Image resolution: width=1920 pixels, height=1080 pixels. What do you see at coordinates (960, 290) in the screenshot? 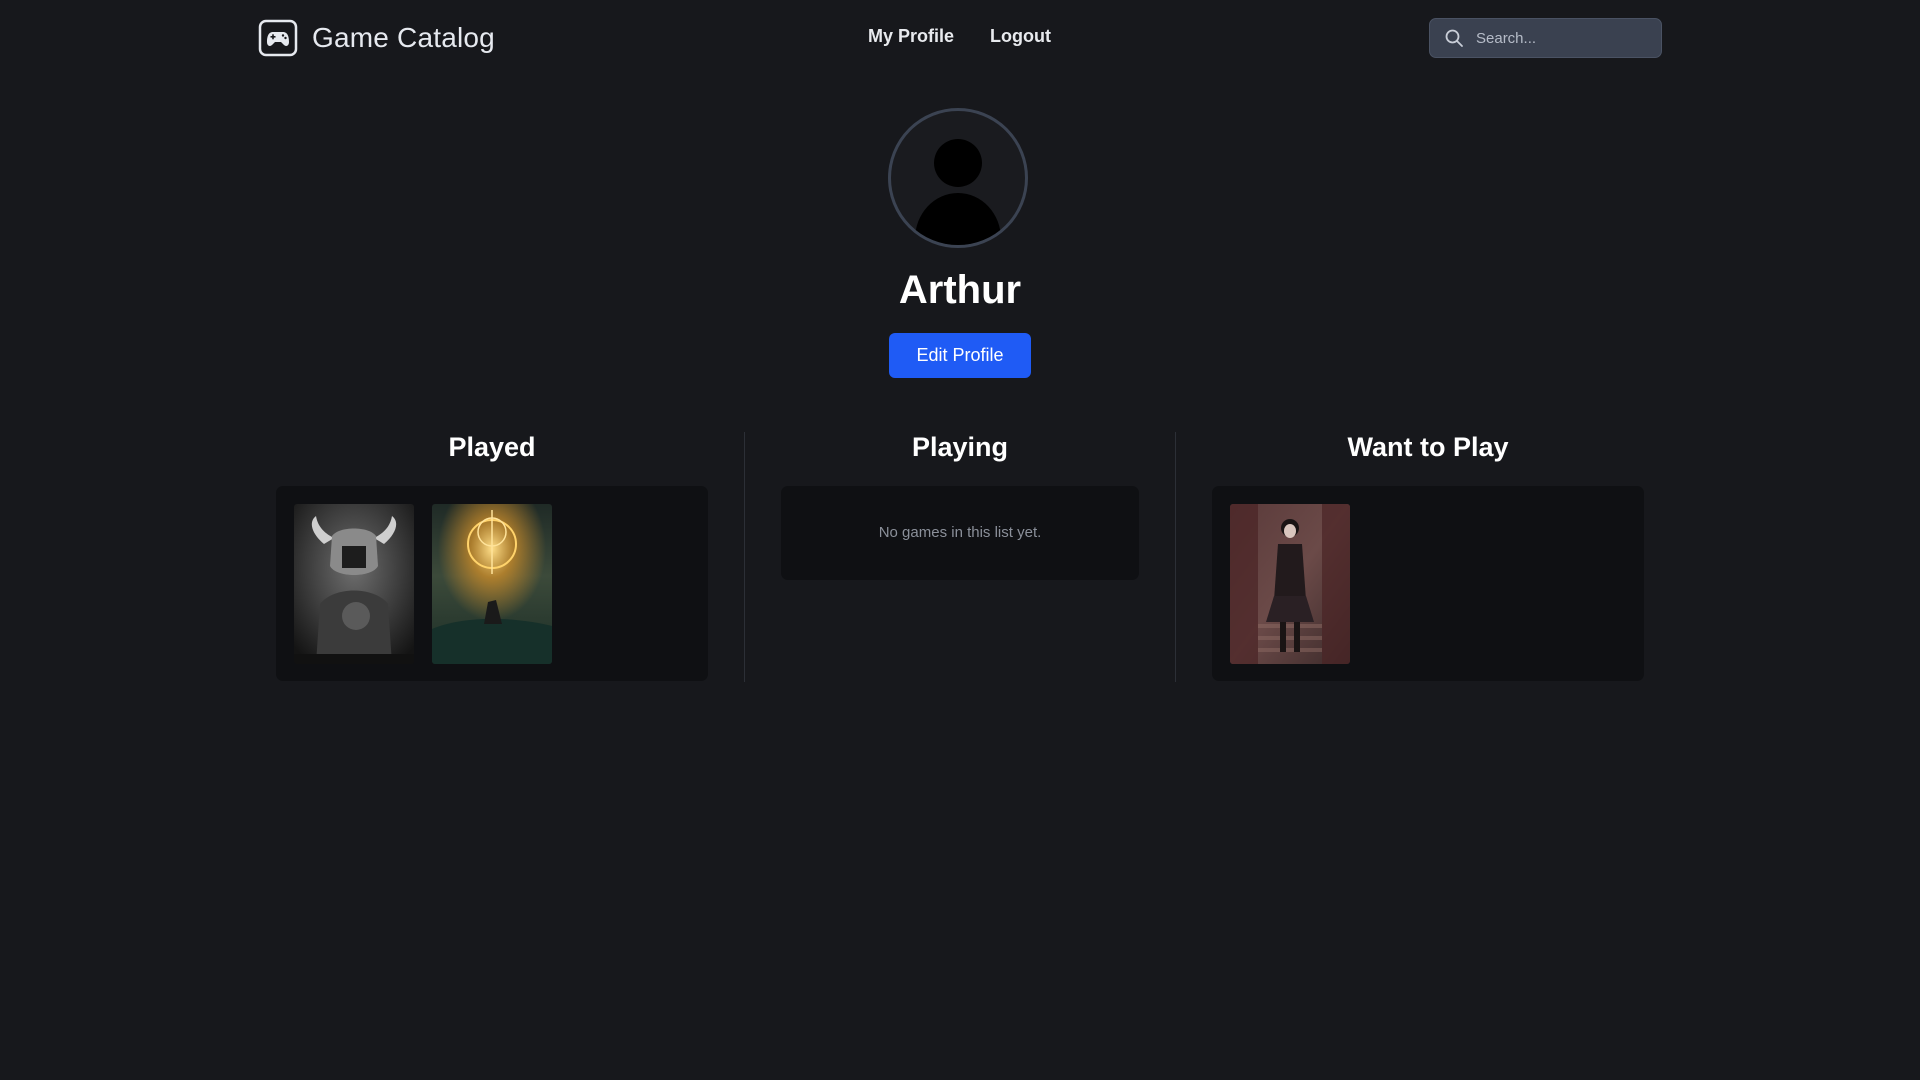
I see `profile-username: Arthur` at bounding box center [960, 290].